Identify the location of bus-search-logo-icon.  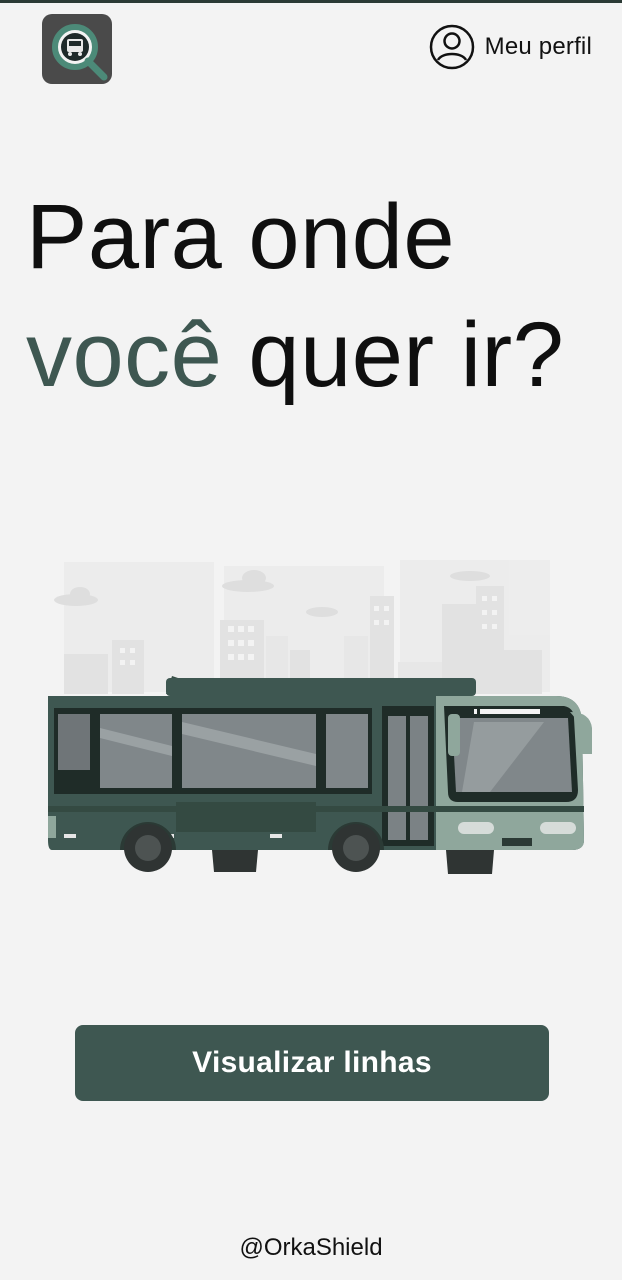
(77, 49).